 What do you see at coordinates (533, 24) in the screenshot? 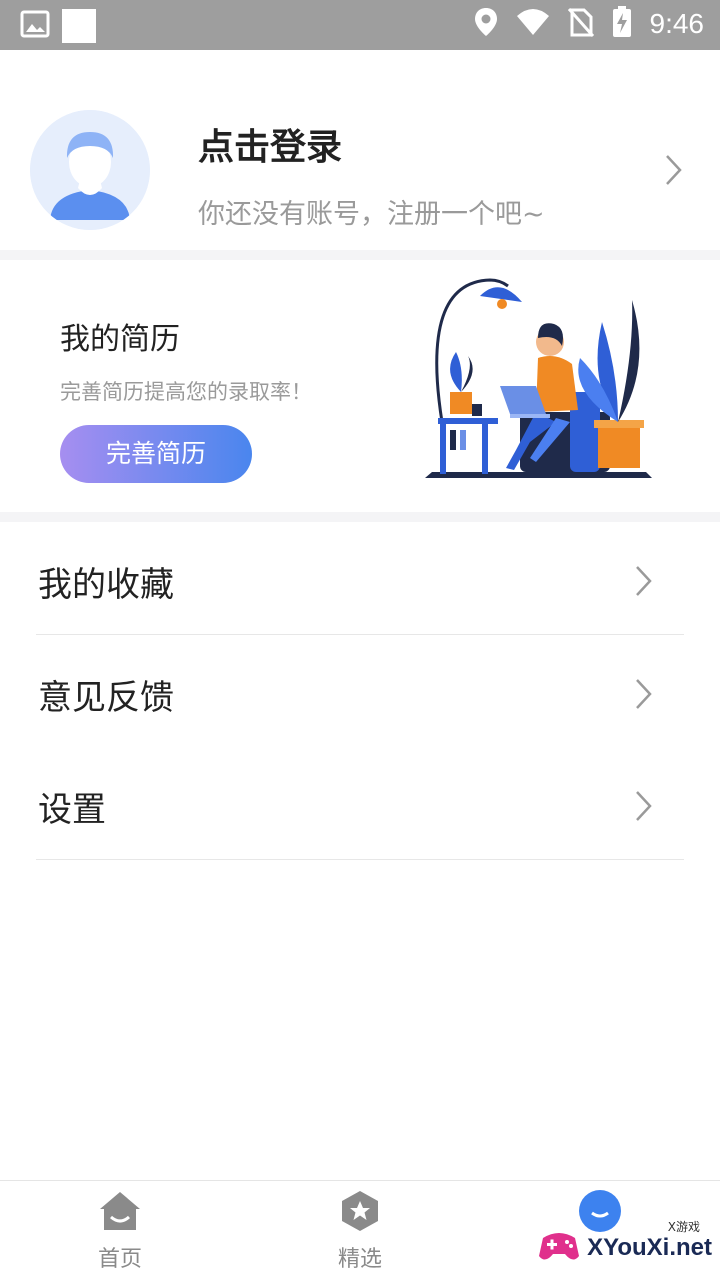
I see `wifi-icon` at bounding box center [533, 24].